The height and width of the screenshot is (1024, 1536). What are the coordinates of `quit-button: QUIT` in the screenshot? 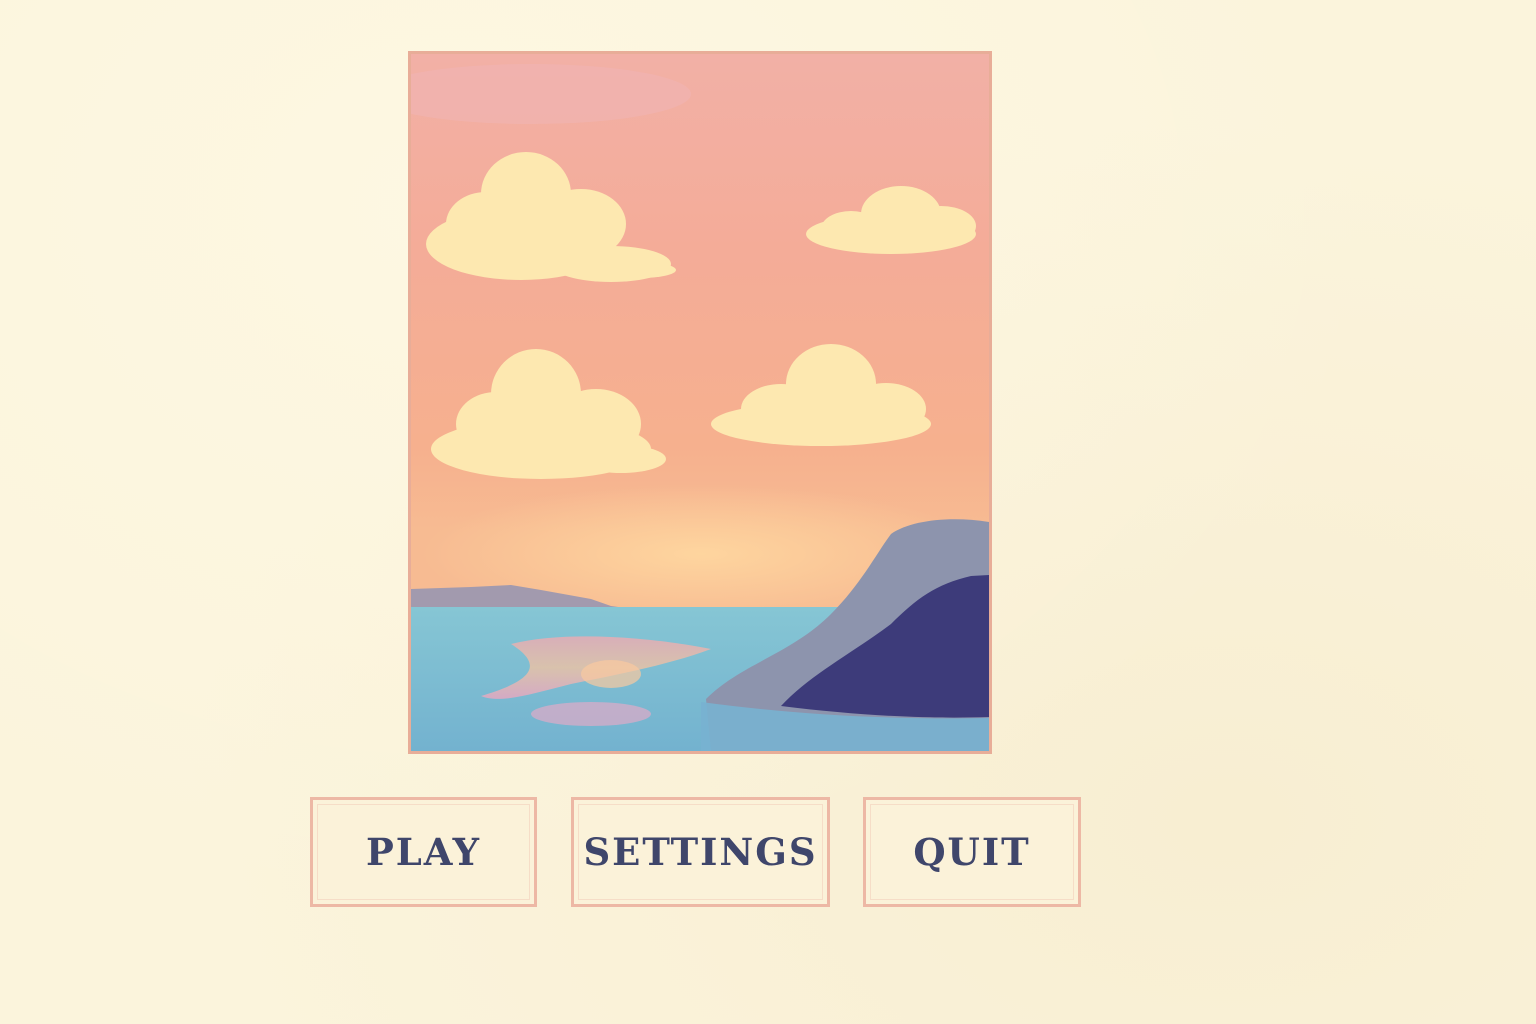 It's located at (972, 852).